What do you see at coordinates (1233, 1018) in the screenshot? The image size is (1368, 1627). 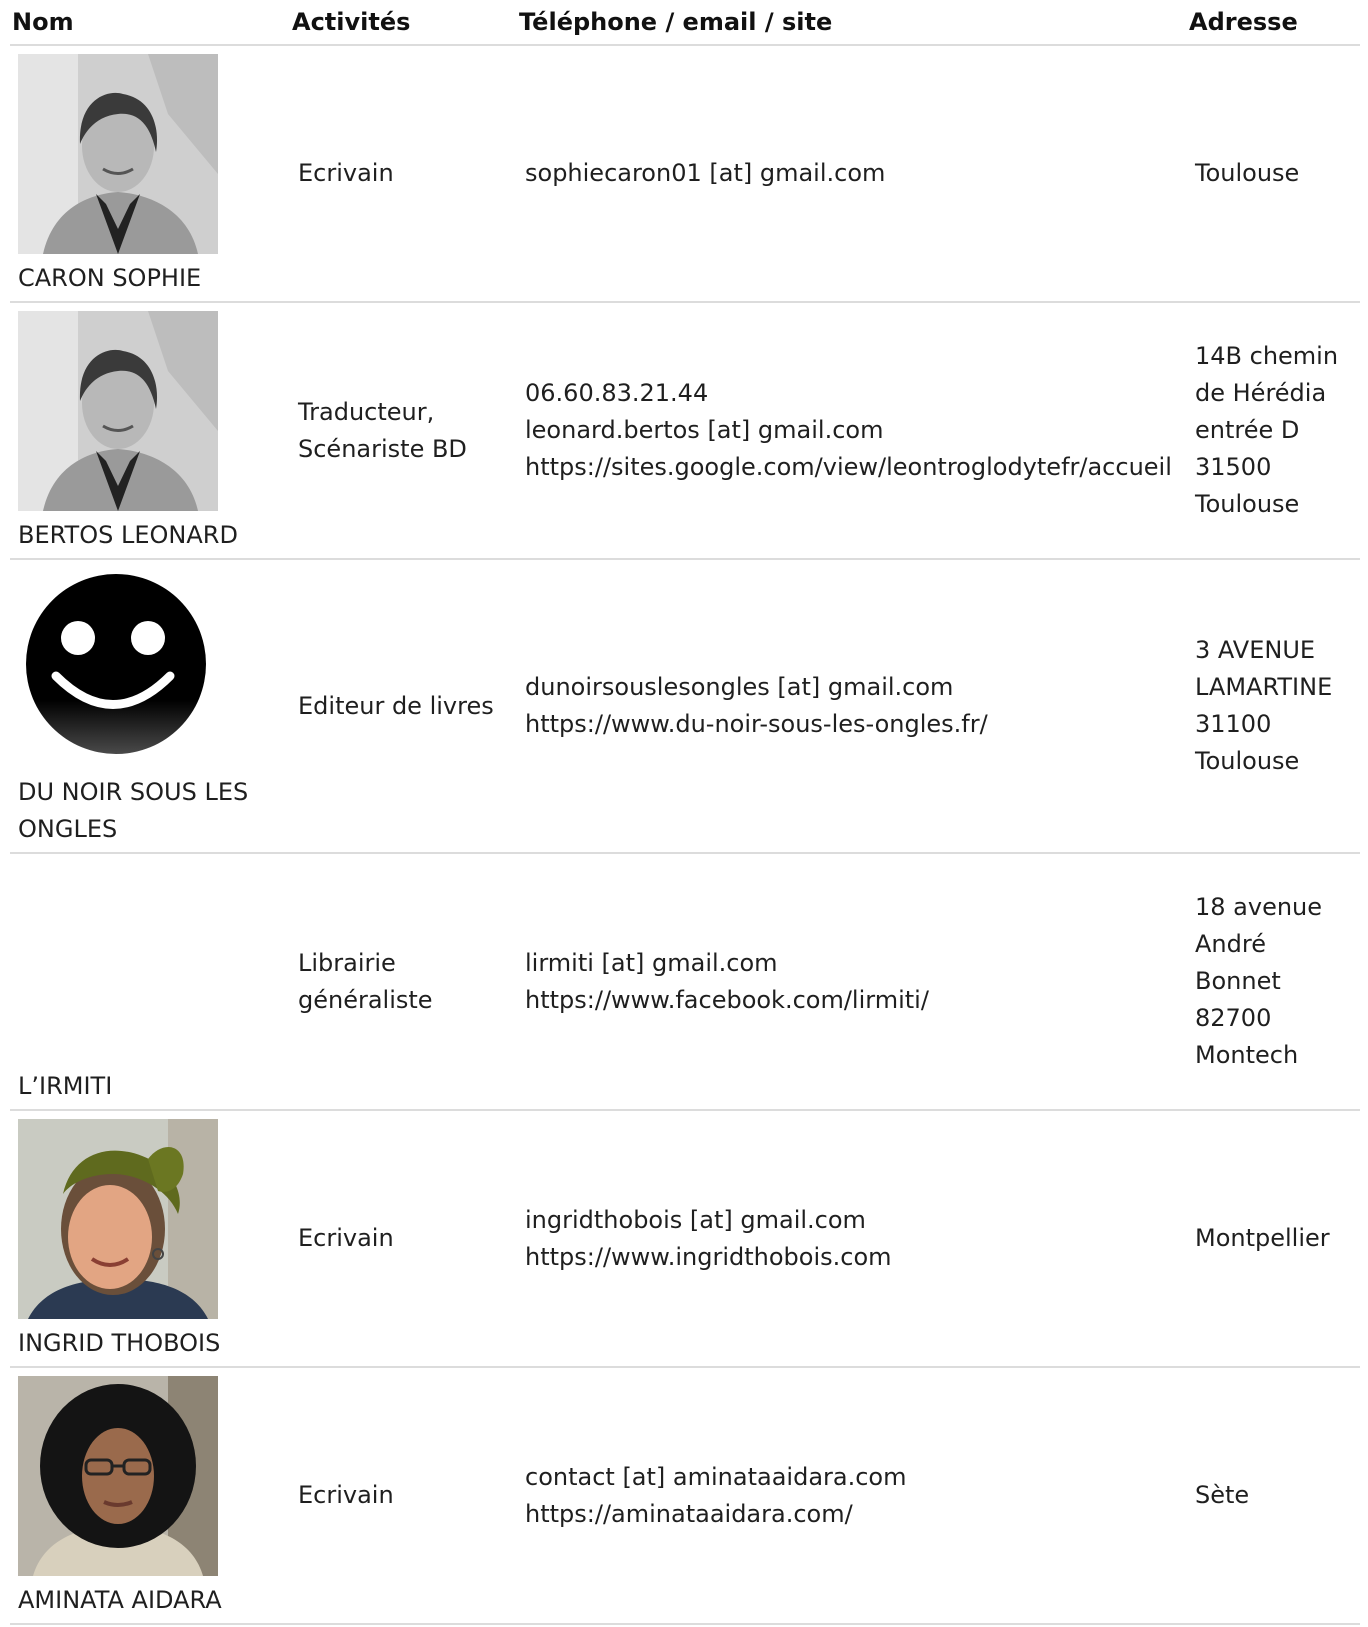 I see `address-line: 82700` at bounding box center [1233, 1018].